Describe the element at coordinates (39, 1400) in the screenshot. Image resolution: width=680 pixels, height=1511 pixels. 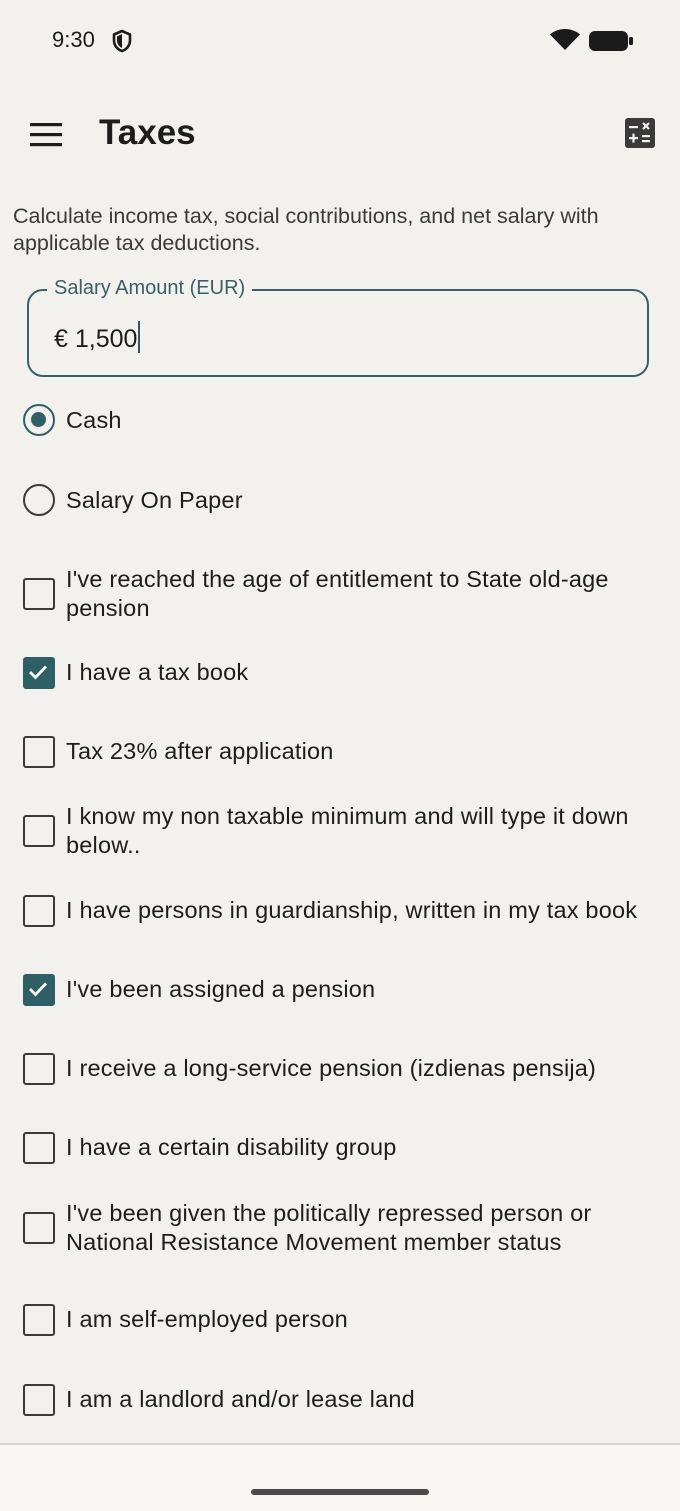
I see `checkbox-landlord` at that location.